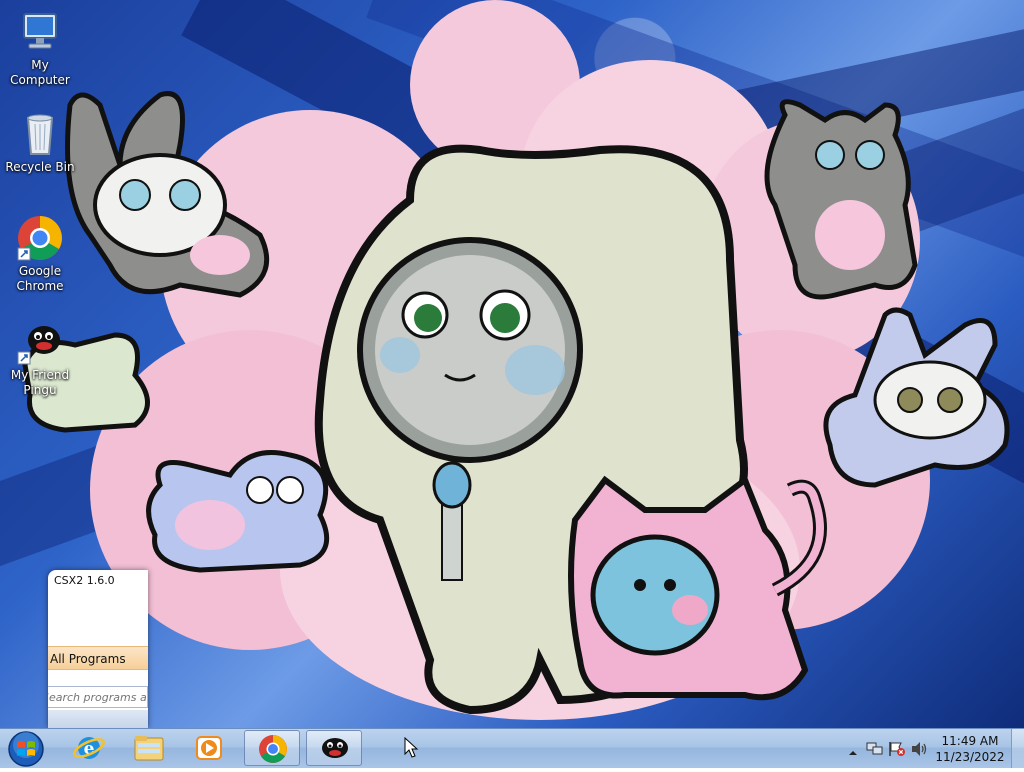 This screenshot has height=772, width=1024. Describe the element at coordinates (929, 749) in the screenshot. I see `system-tray: 11:49 AM 11/23/2022` at that location.